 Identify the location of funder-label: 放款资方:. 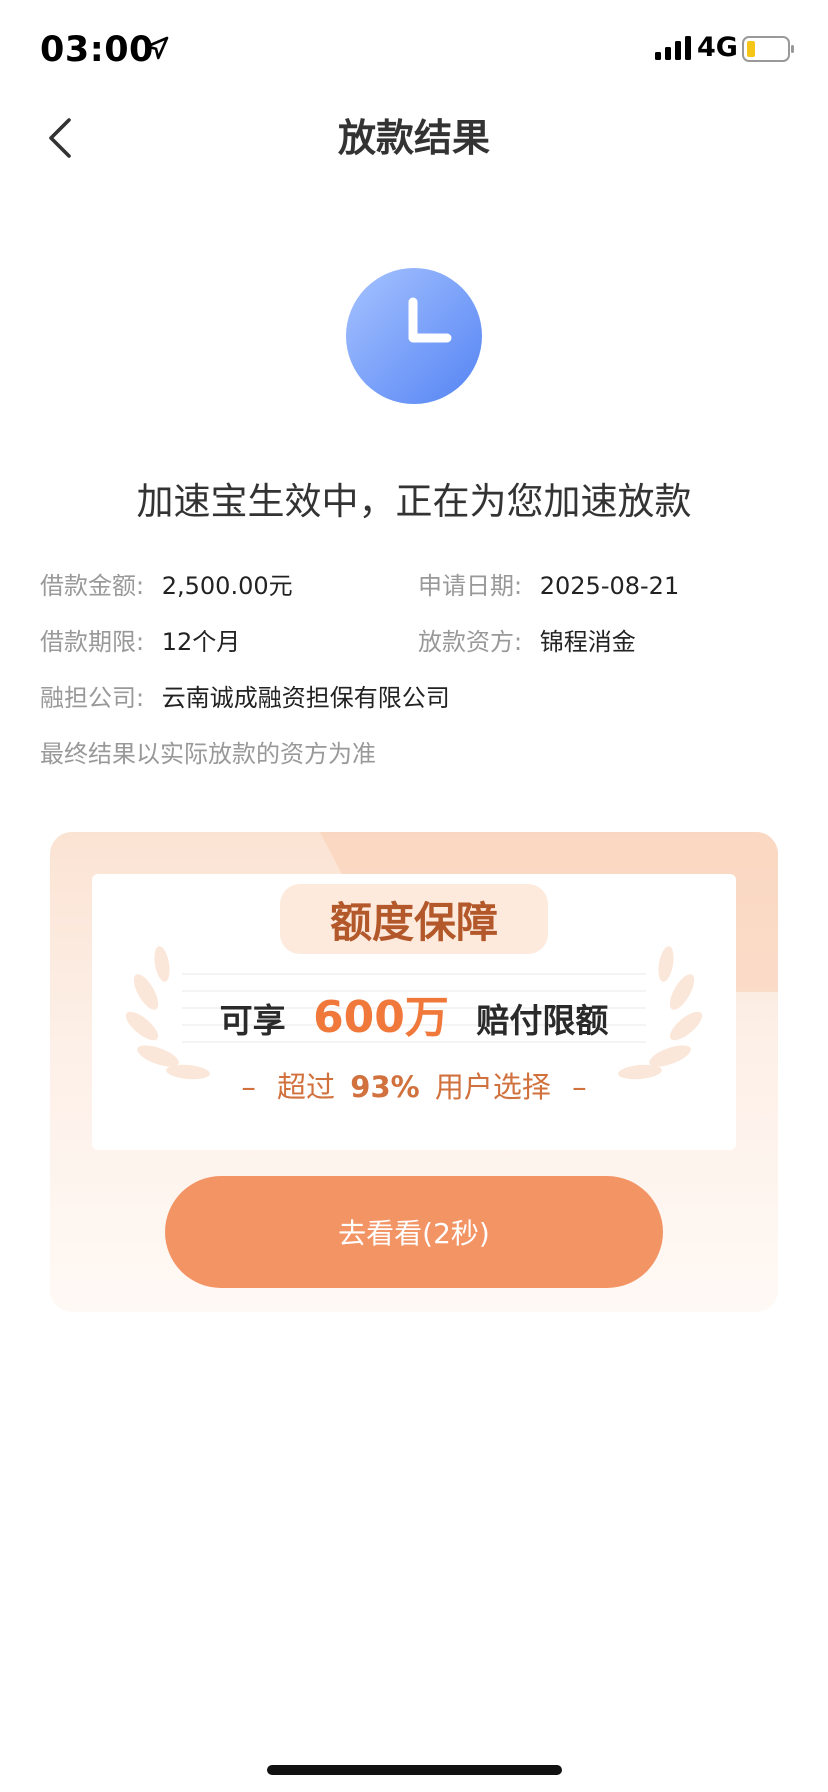
(470, 642).